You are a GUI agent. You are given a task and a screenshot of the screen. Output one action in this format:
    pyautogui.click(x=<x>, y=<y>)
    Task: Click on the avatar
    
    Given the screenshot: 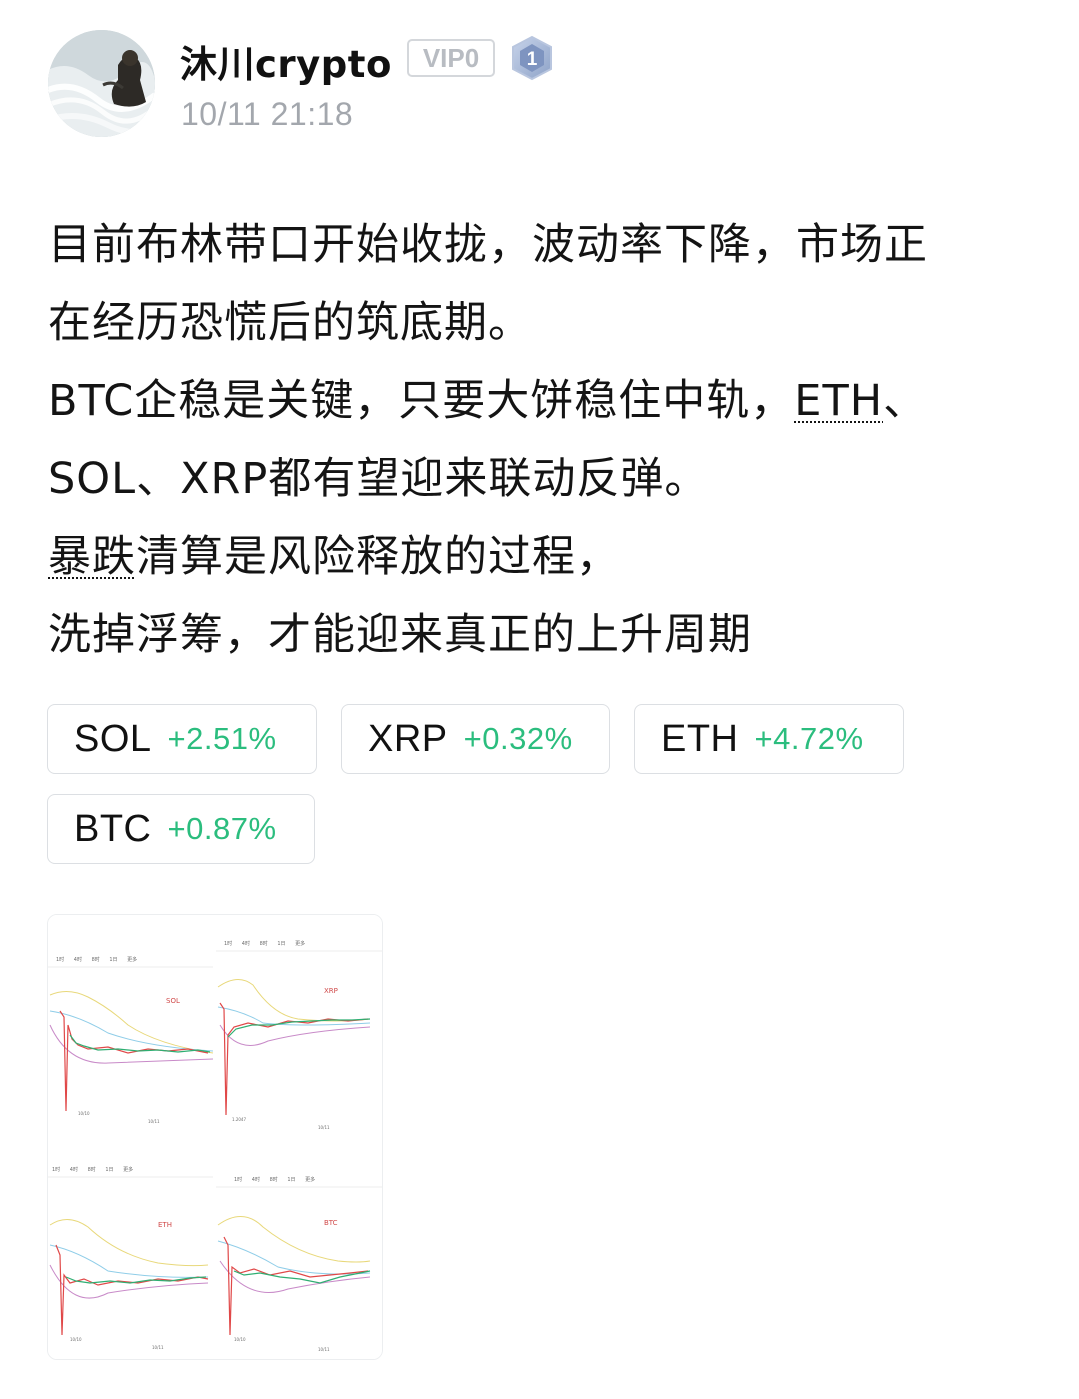 What is the action you would take?
    pyautogui.click(x=101, y=83)
    